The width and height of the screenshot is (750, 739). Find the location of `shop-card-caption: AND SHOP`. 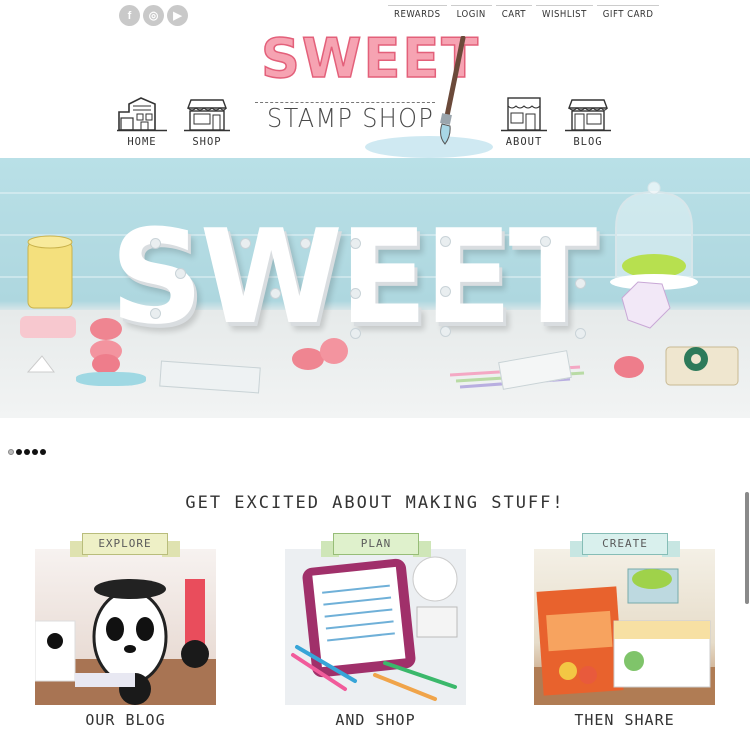

shop-card-caption: AND SHOP is located at coordinates (375, 720).